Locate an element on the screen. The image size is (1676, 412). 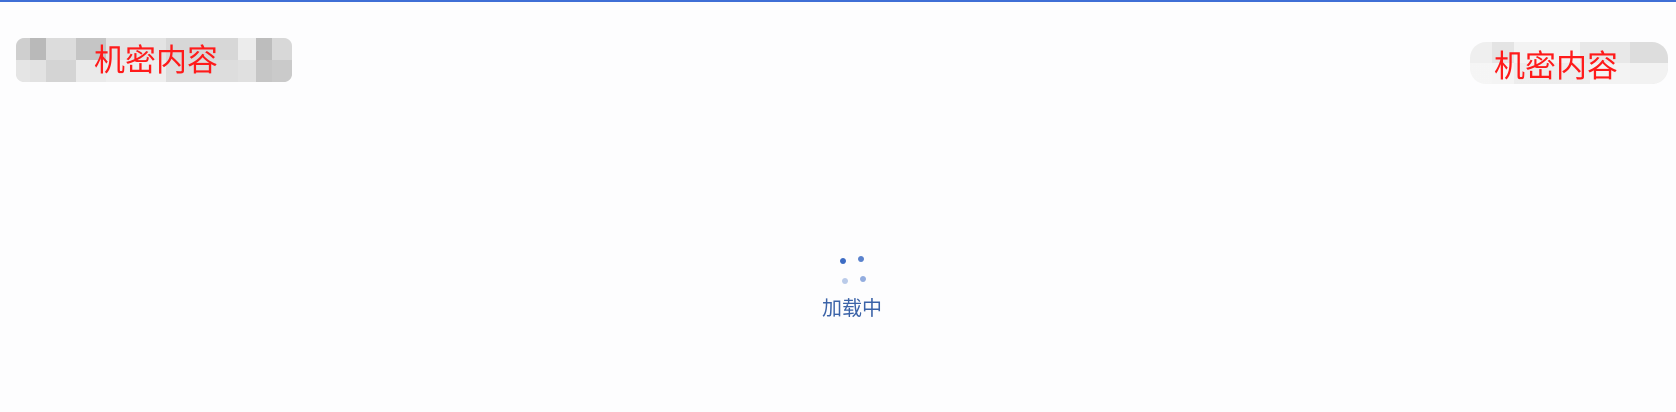
loading-spinner-icon is located at coordinates (852, 272).